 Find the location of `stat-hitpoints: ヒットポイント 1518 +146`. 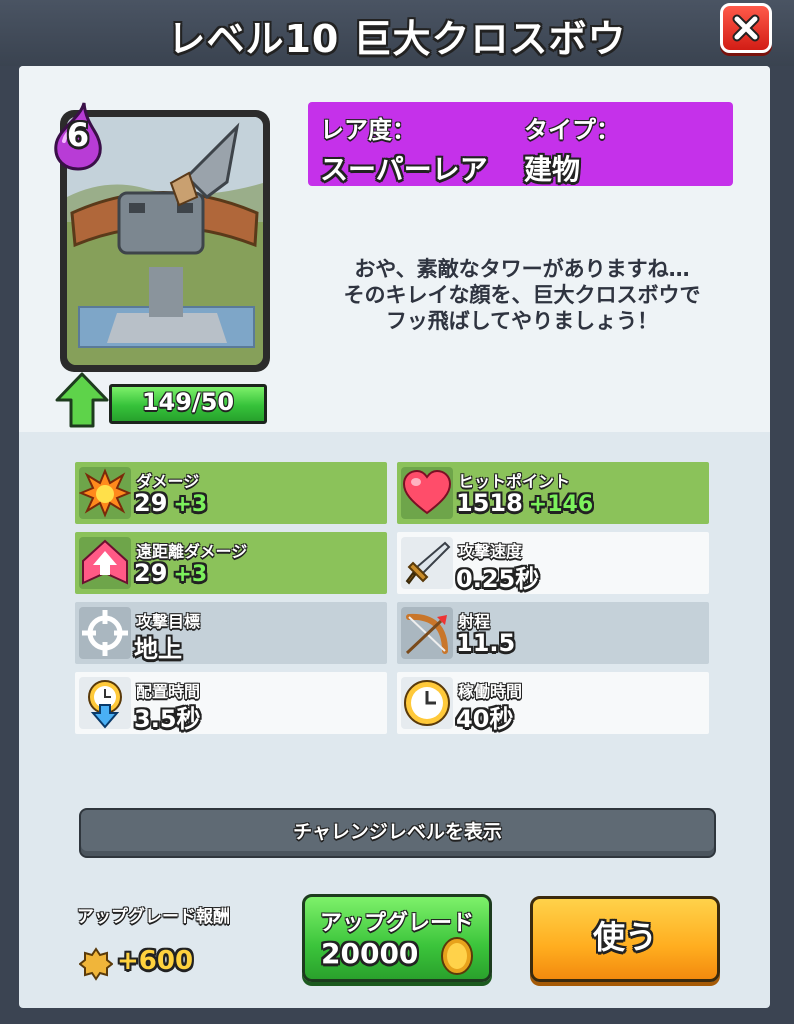

stat-hitpoints: ヒットポイント 1518 +146 is located at coordinates (553, 493).